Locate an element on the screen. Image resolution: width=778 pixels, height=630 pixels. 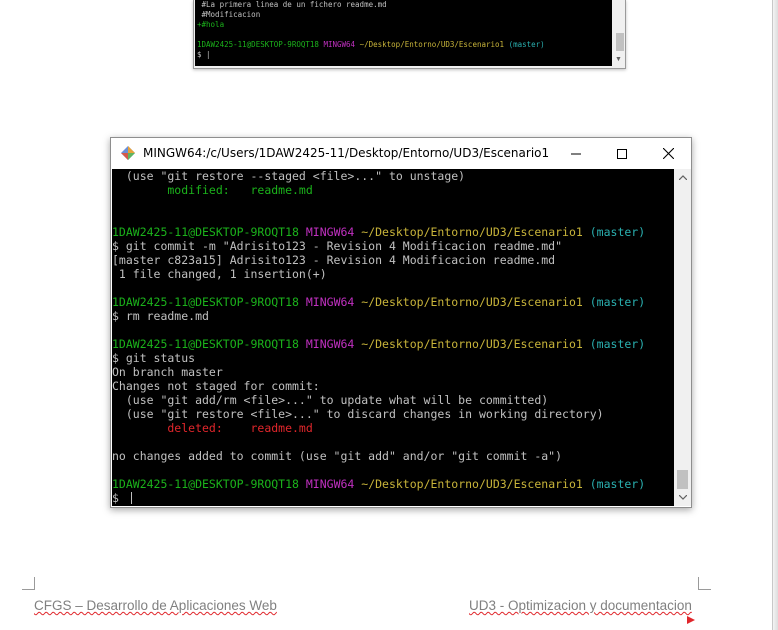
terminal-text: modified: readme.md is located at coordinates (212, 190).